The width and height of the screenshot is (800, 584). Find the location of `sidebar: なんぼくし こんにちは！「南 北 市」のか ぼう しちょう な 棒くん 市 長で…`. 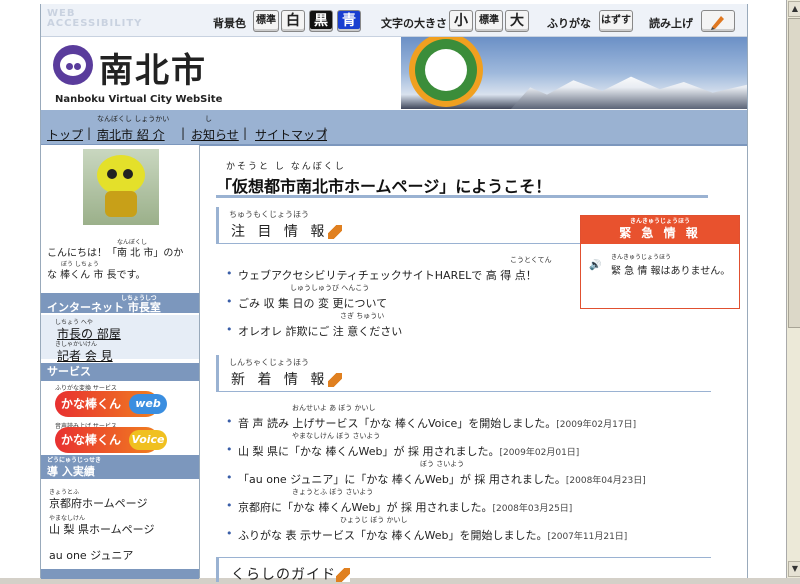

sidebar: なんぼくし こんにちは！「南 北 市」のか ぼう しちょう な 棒くん 市 長で… is located at coordinates (120, 362).